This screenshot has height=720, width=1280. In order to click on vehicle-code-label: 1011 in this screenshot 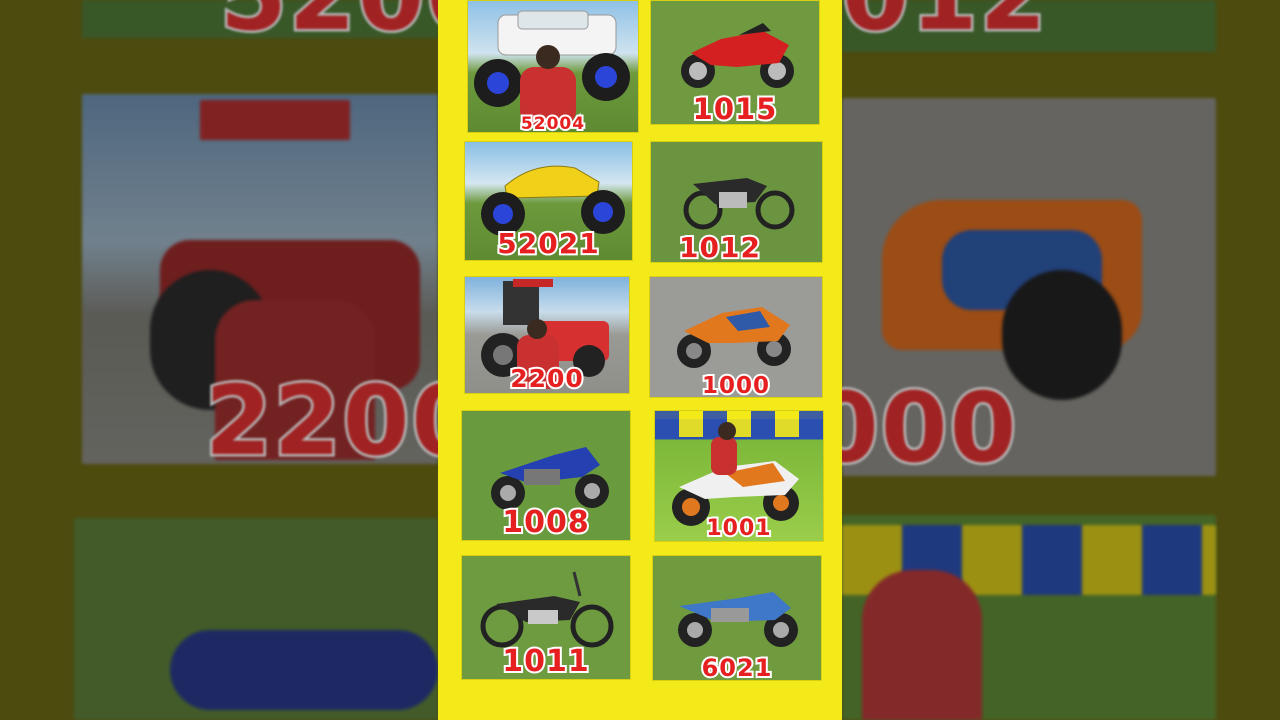, I will do `click(545, 660)`.